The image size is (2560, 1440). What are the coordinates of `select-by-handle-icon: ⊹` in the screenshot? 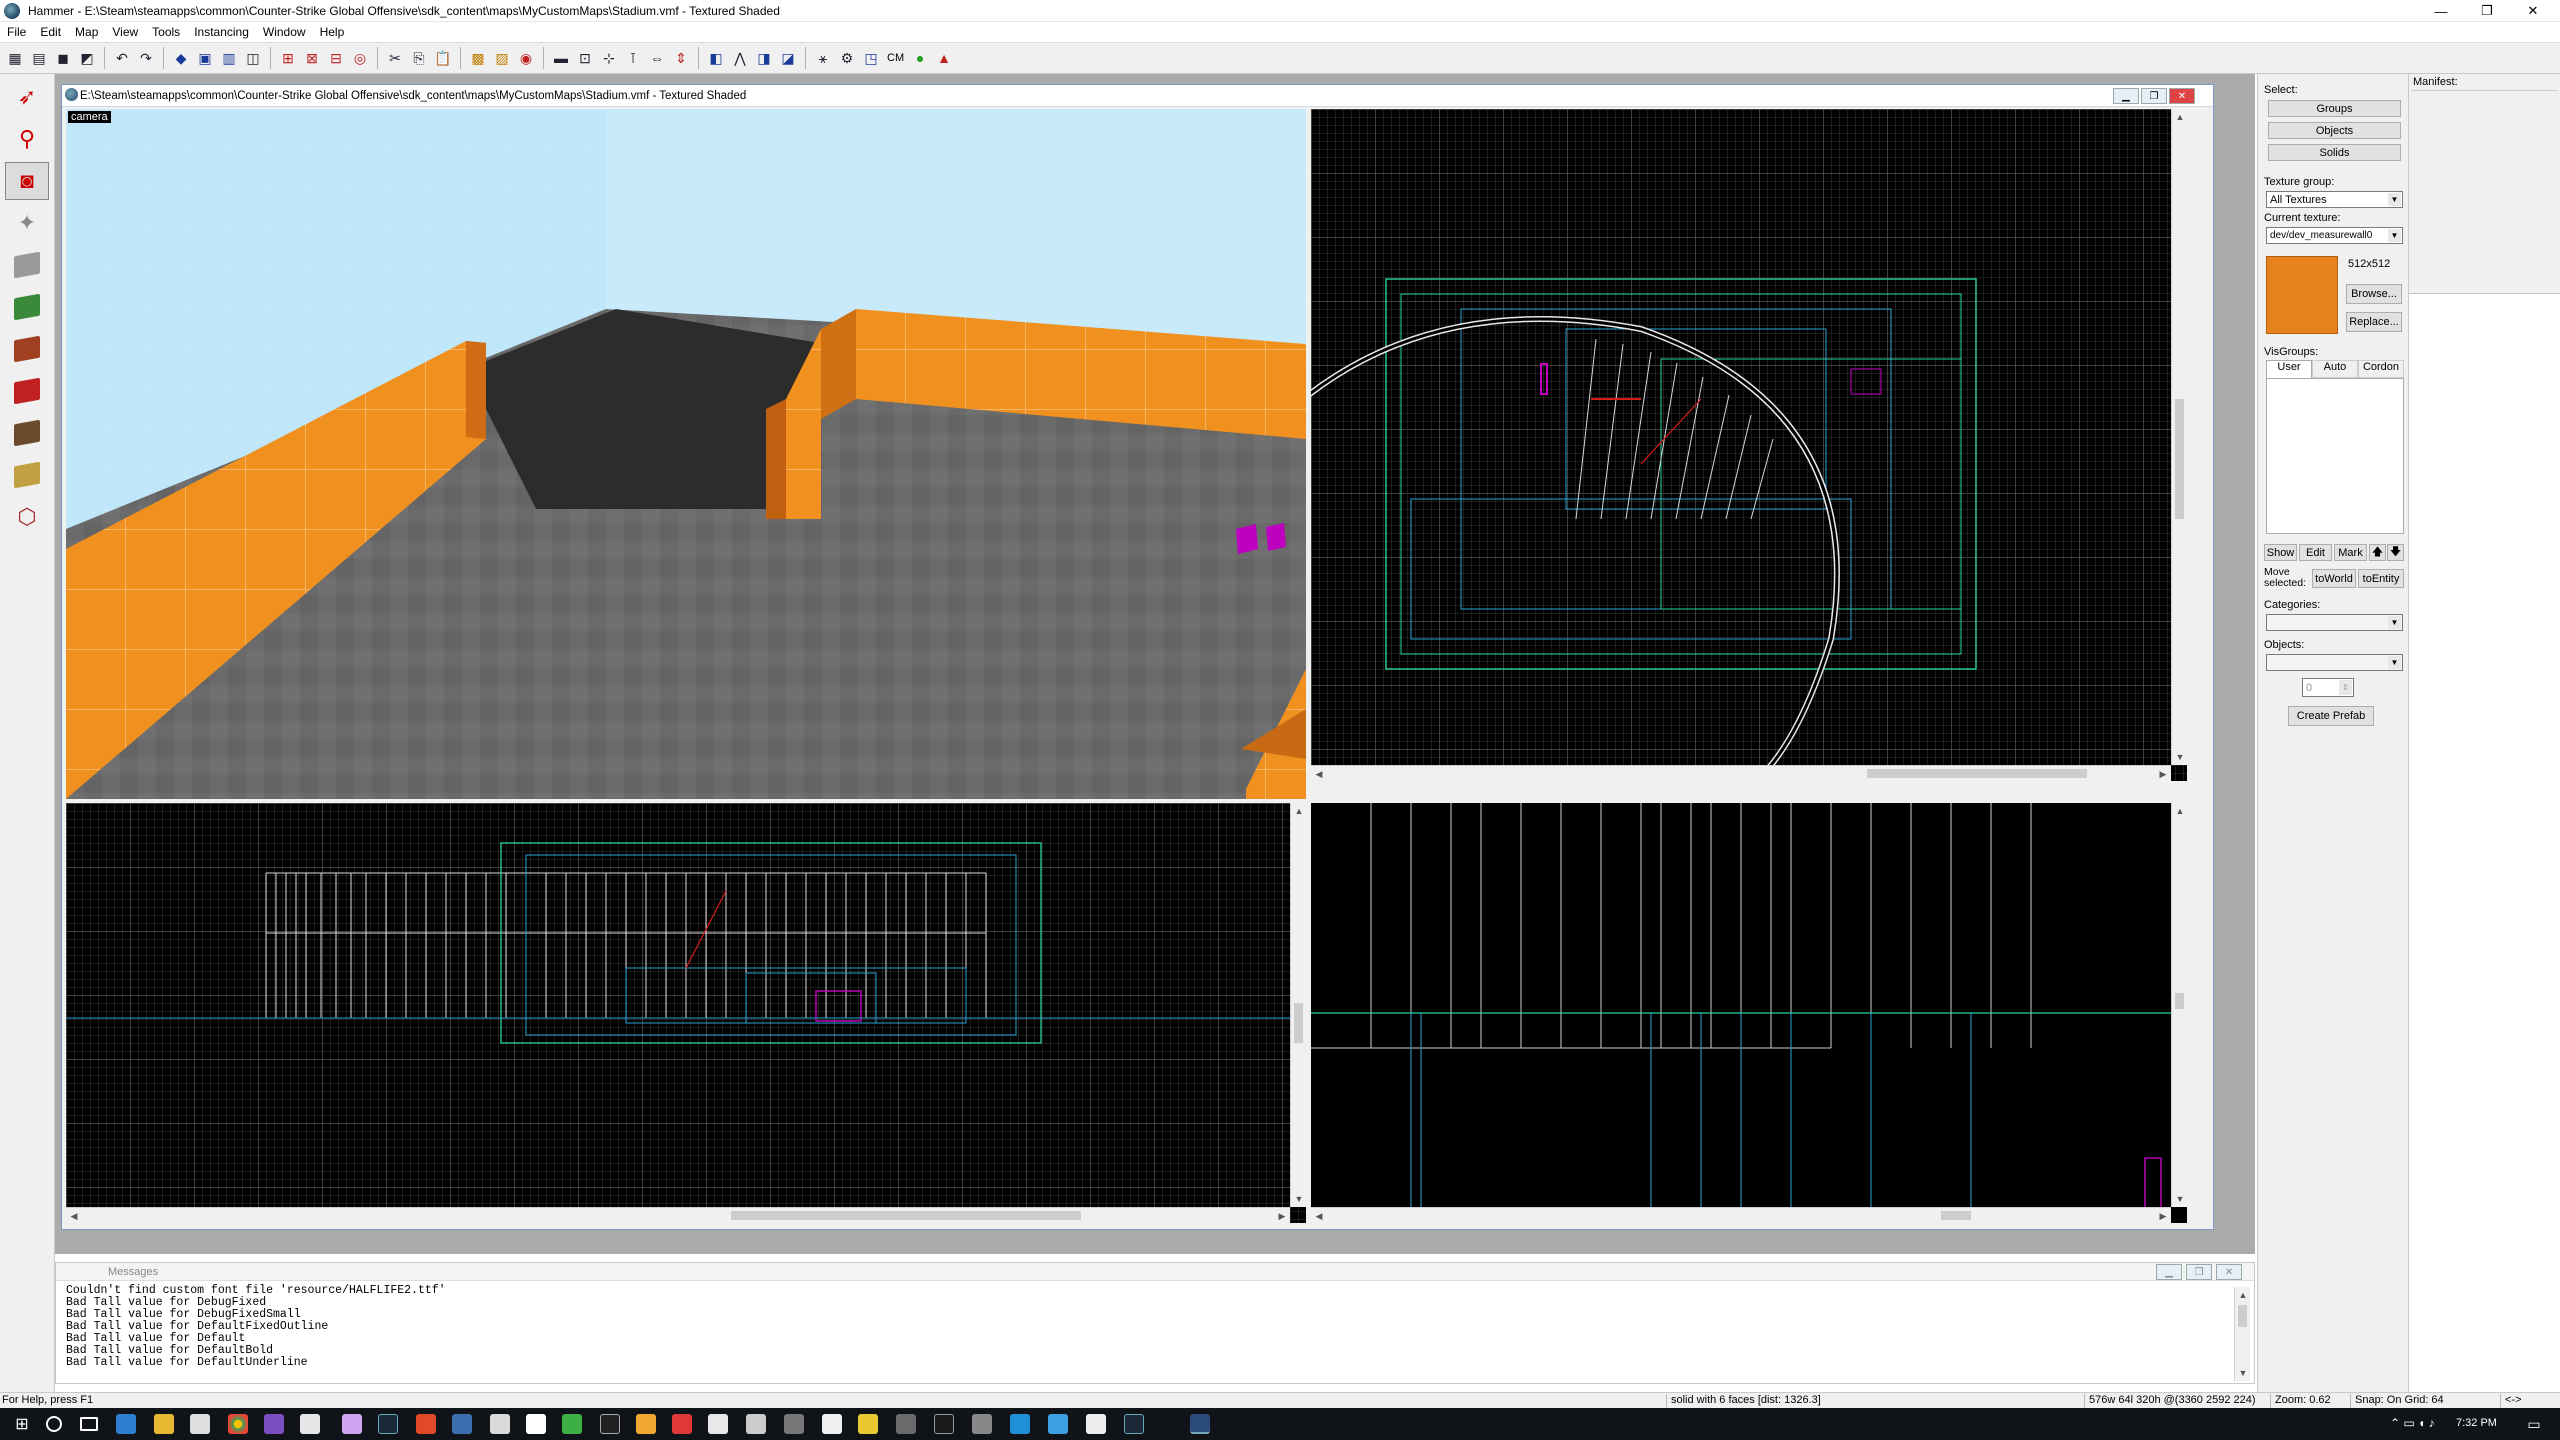 It's located at (609, 58).